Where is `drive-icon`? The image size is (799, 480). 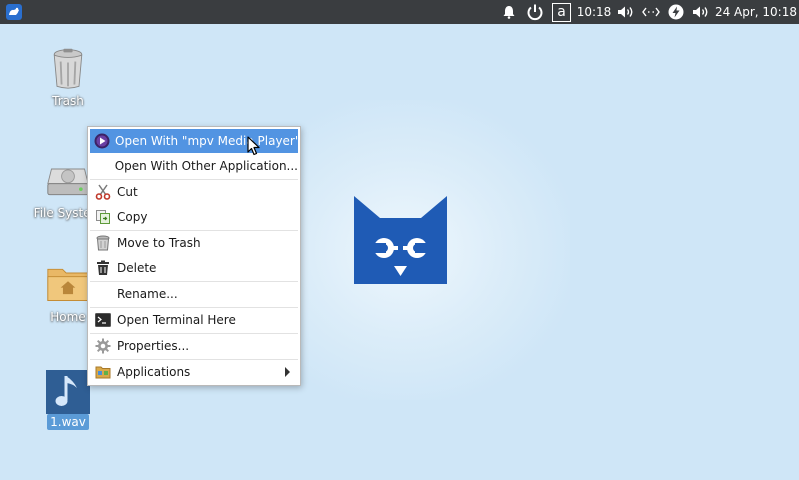
drive-icon is located at coordinates (68, 182).